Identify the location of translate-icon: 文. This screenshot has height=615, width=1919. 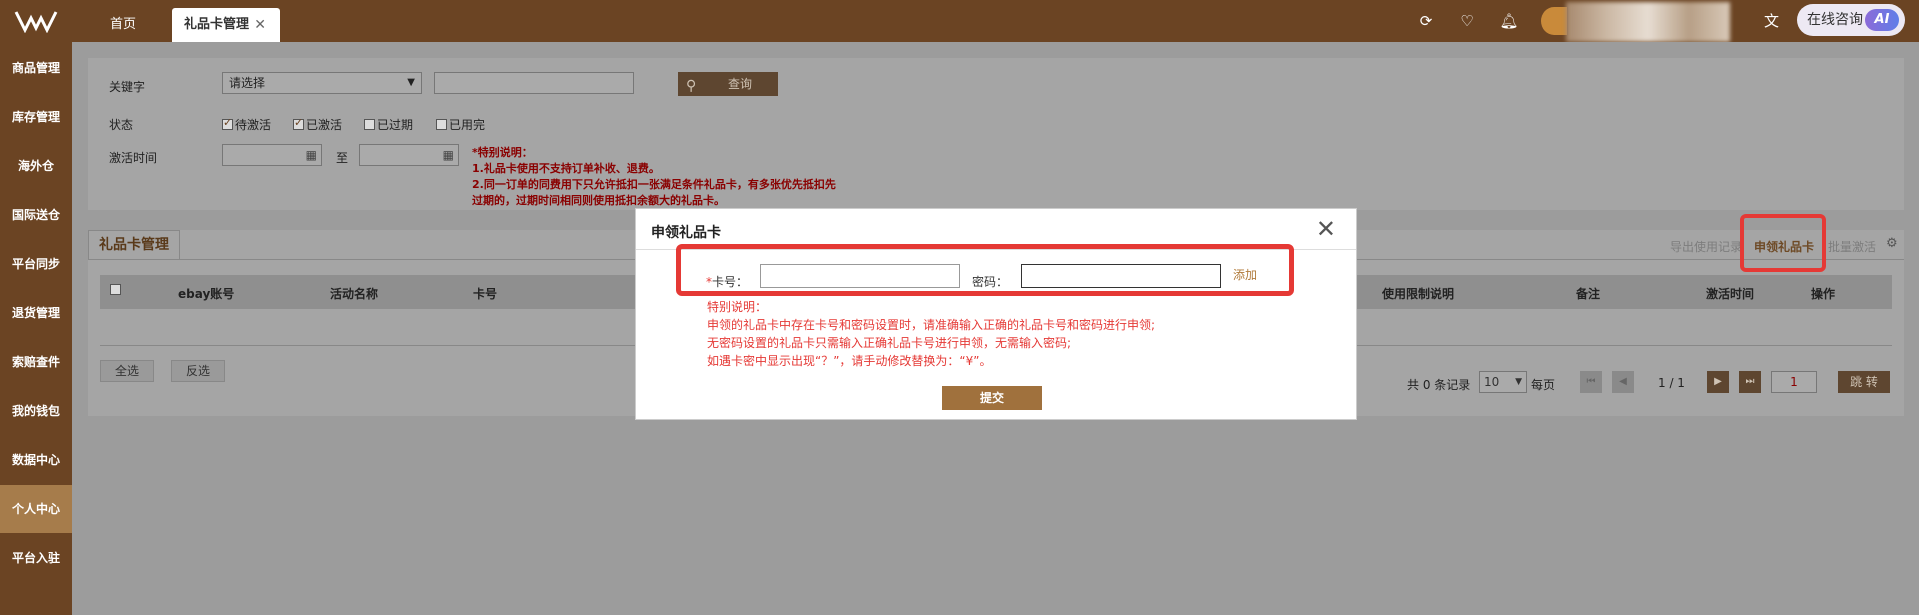
(1771, 20).